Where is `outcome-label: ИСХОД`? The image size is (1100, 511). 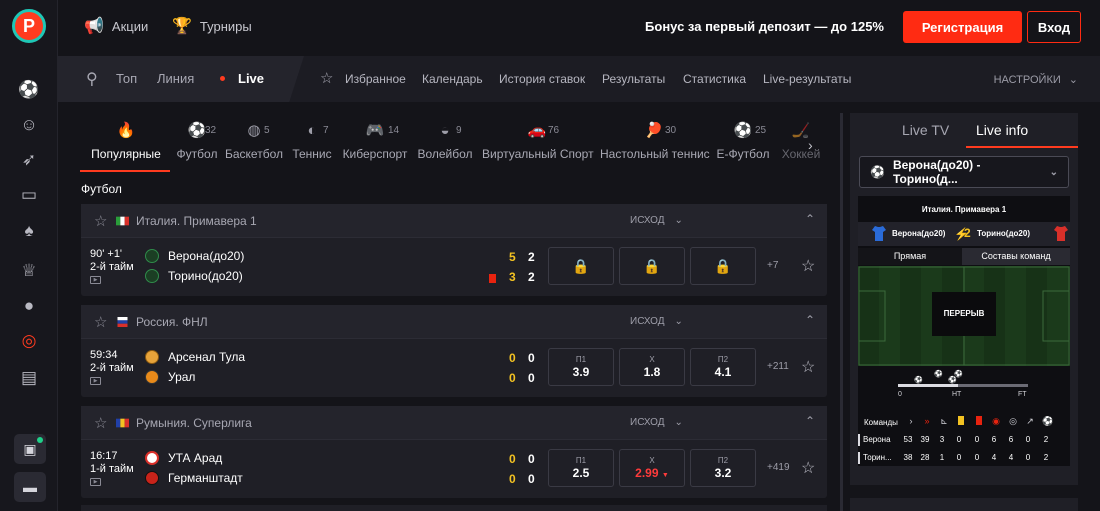
outcome-label: ИСХОД is located at coordinates (647, 321).